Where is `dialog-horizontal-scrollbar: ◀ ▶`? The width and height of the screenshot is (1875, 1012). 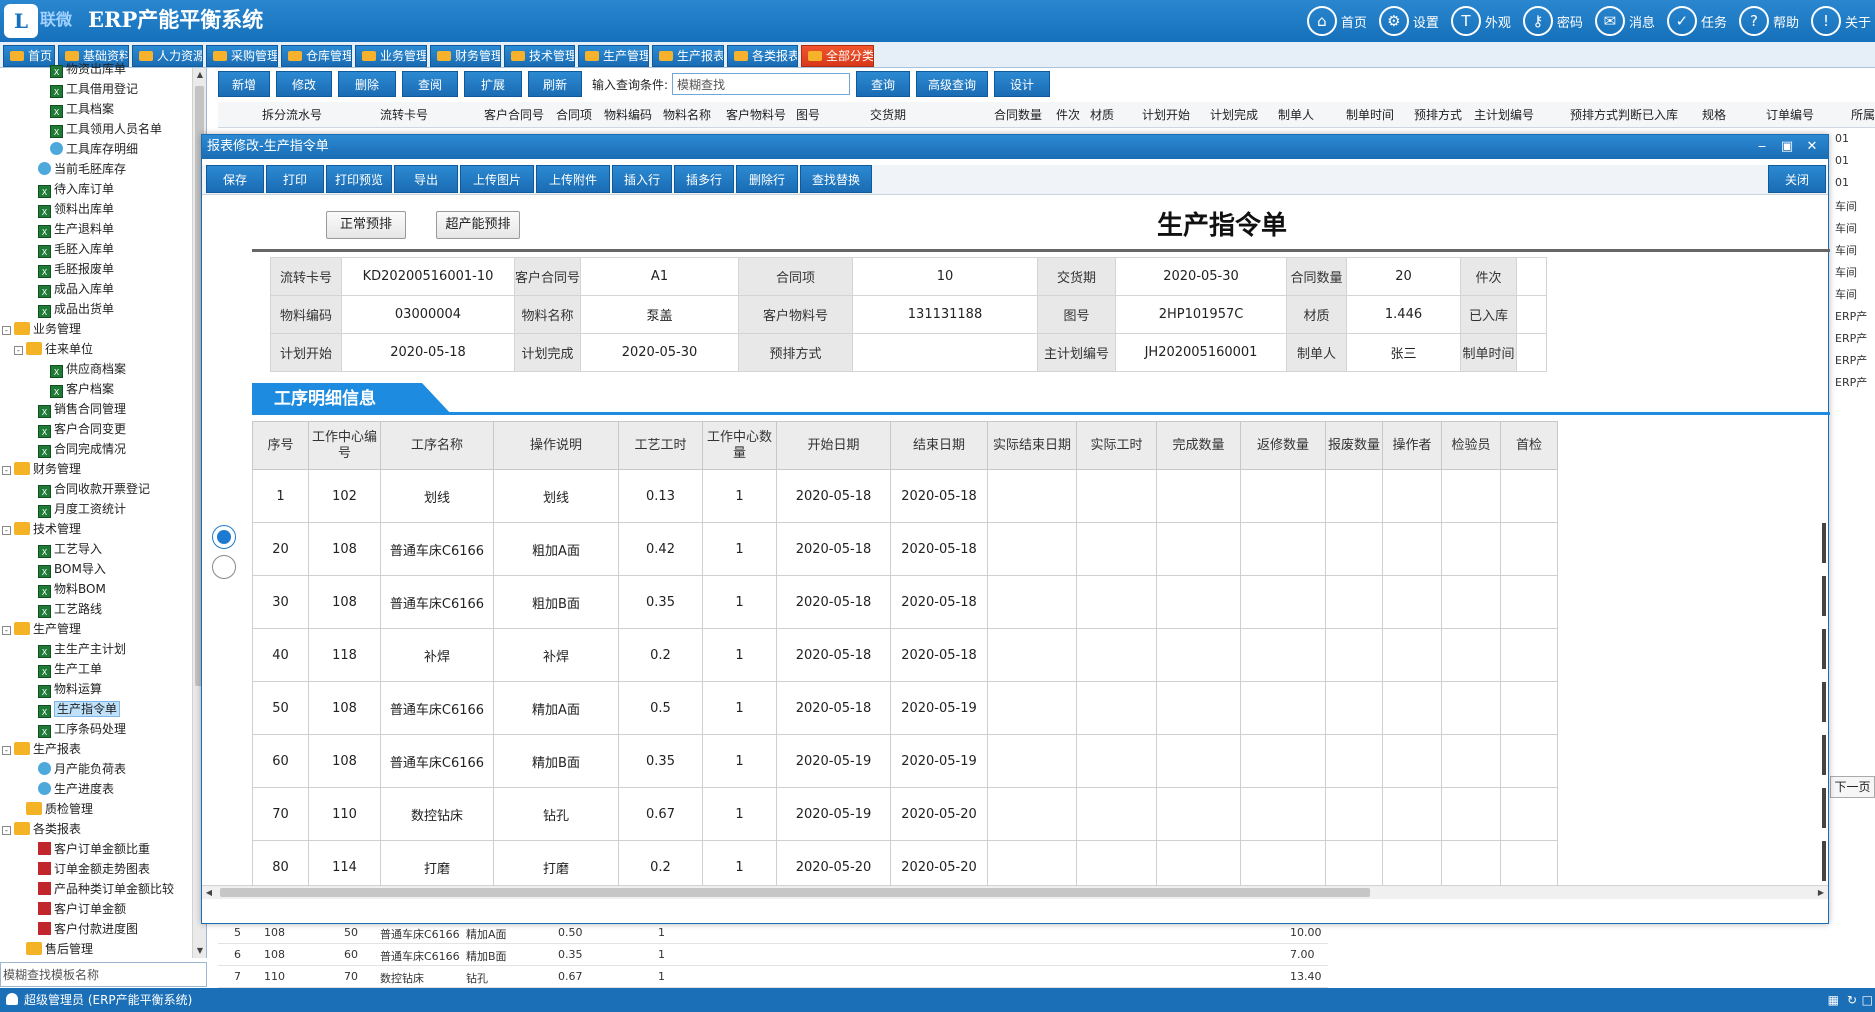 dialog-horizontal-scrollbar: ◀ ▶ is located at coordinates (1015, 892).